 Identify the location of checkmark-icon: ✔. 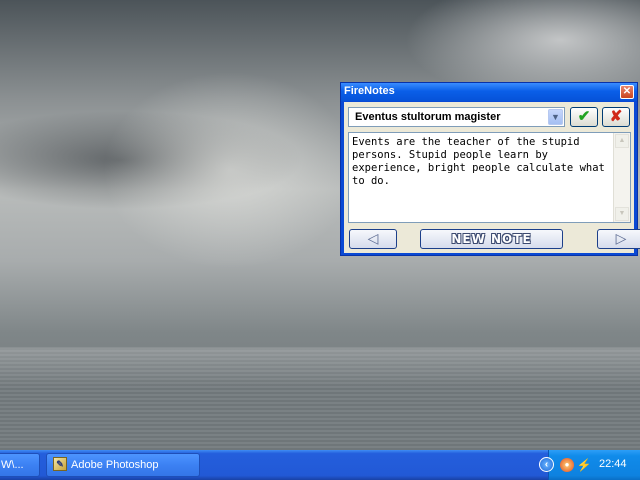
(584, 116).